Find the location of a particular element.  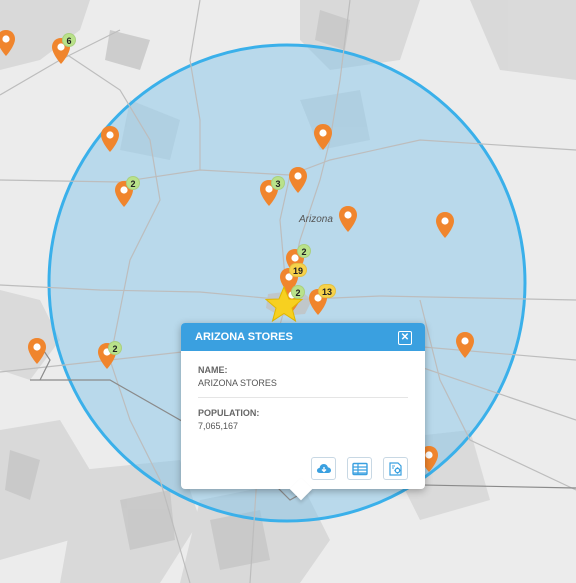

download-icon is located at coordinates (323, 468).